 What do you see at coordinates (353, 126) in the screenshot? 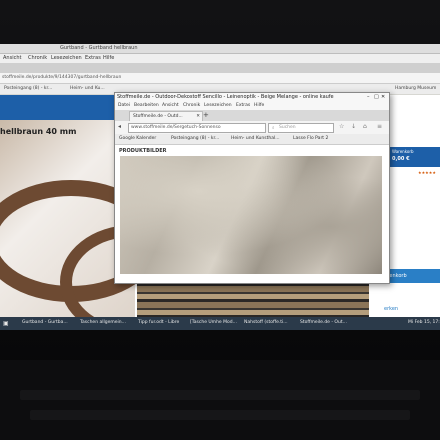
I see `download-icon: ↓` at bounding box center [353, 126].